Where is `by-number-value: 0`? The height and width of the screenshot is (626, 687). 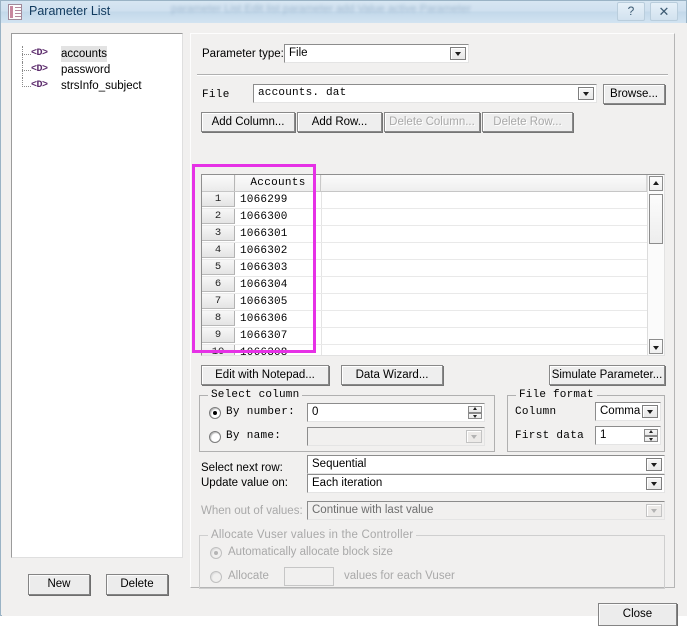
by-number-value: 0 is located at coordinates (315, 412).